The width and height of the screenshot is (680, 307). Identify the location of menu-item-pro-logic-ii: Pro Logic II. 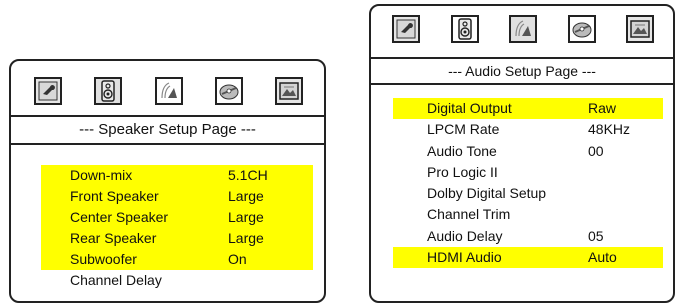
(528, 172).